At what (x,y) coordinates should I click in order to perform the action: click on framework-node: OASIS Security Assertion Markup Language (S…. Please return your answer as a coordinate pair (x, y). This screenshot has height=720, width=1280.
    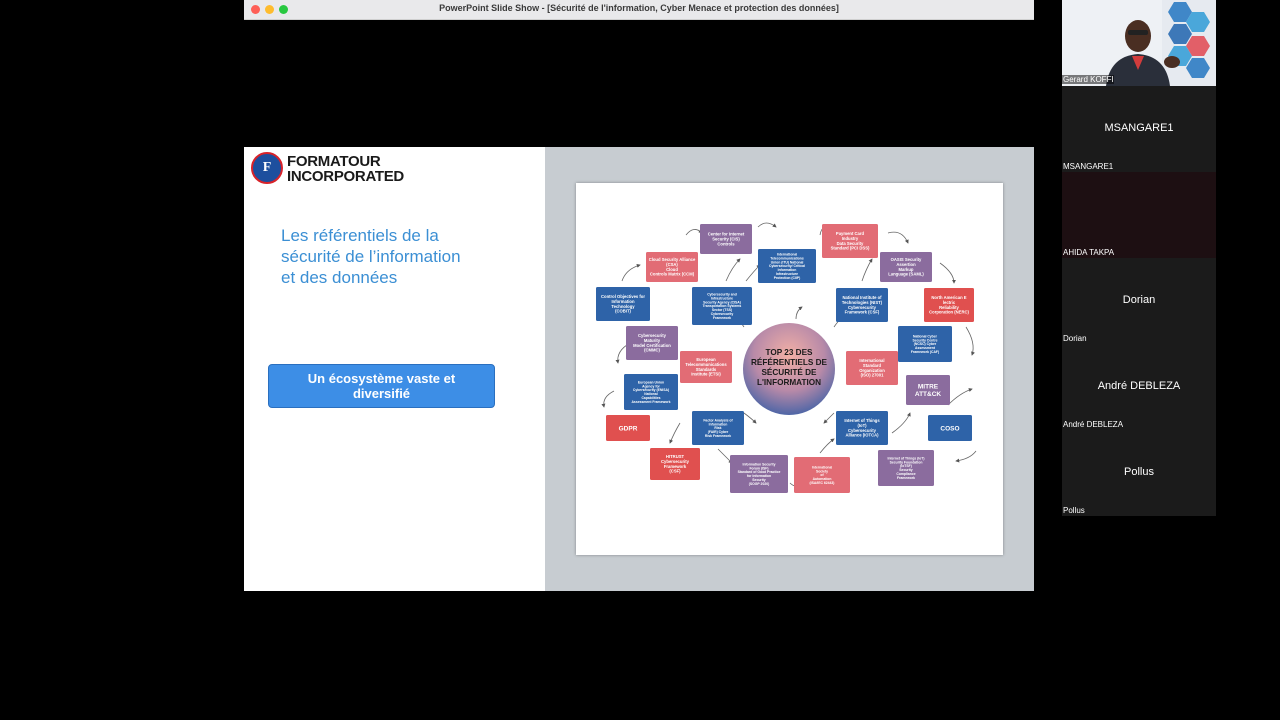
    Looking at the image, I should click on (906, 267).